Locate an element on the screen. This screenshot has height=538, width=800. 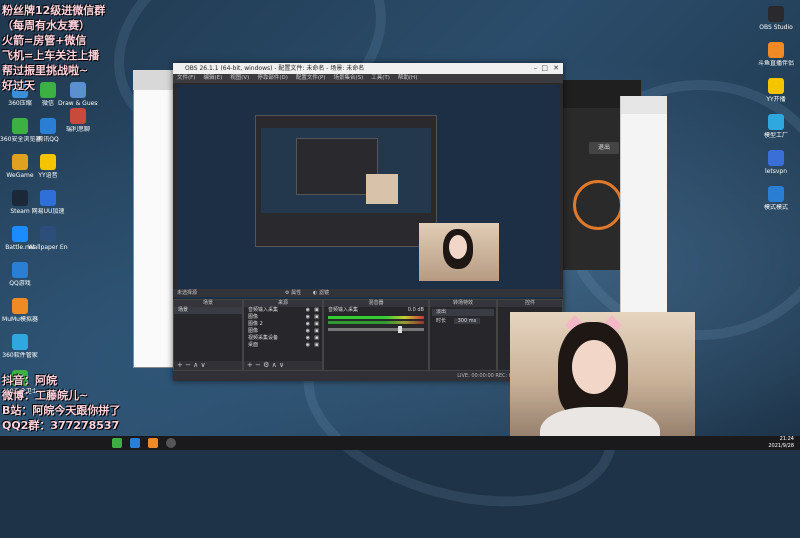
desktop-icon: MuMu模拟器 is located at coordinates (20, 310).